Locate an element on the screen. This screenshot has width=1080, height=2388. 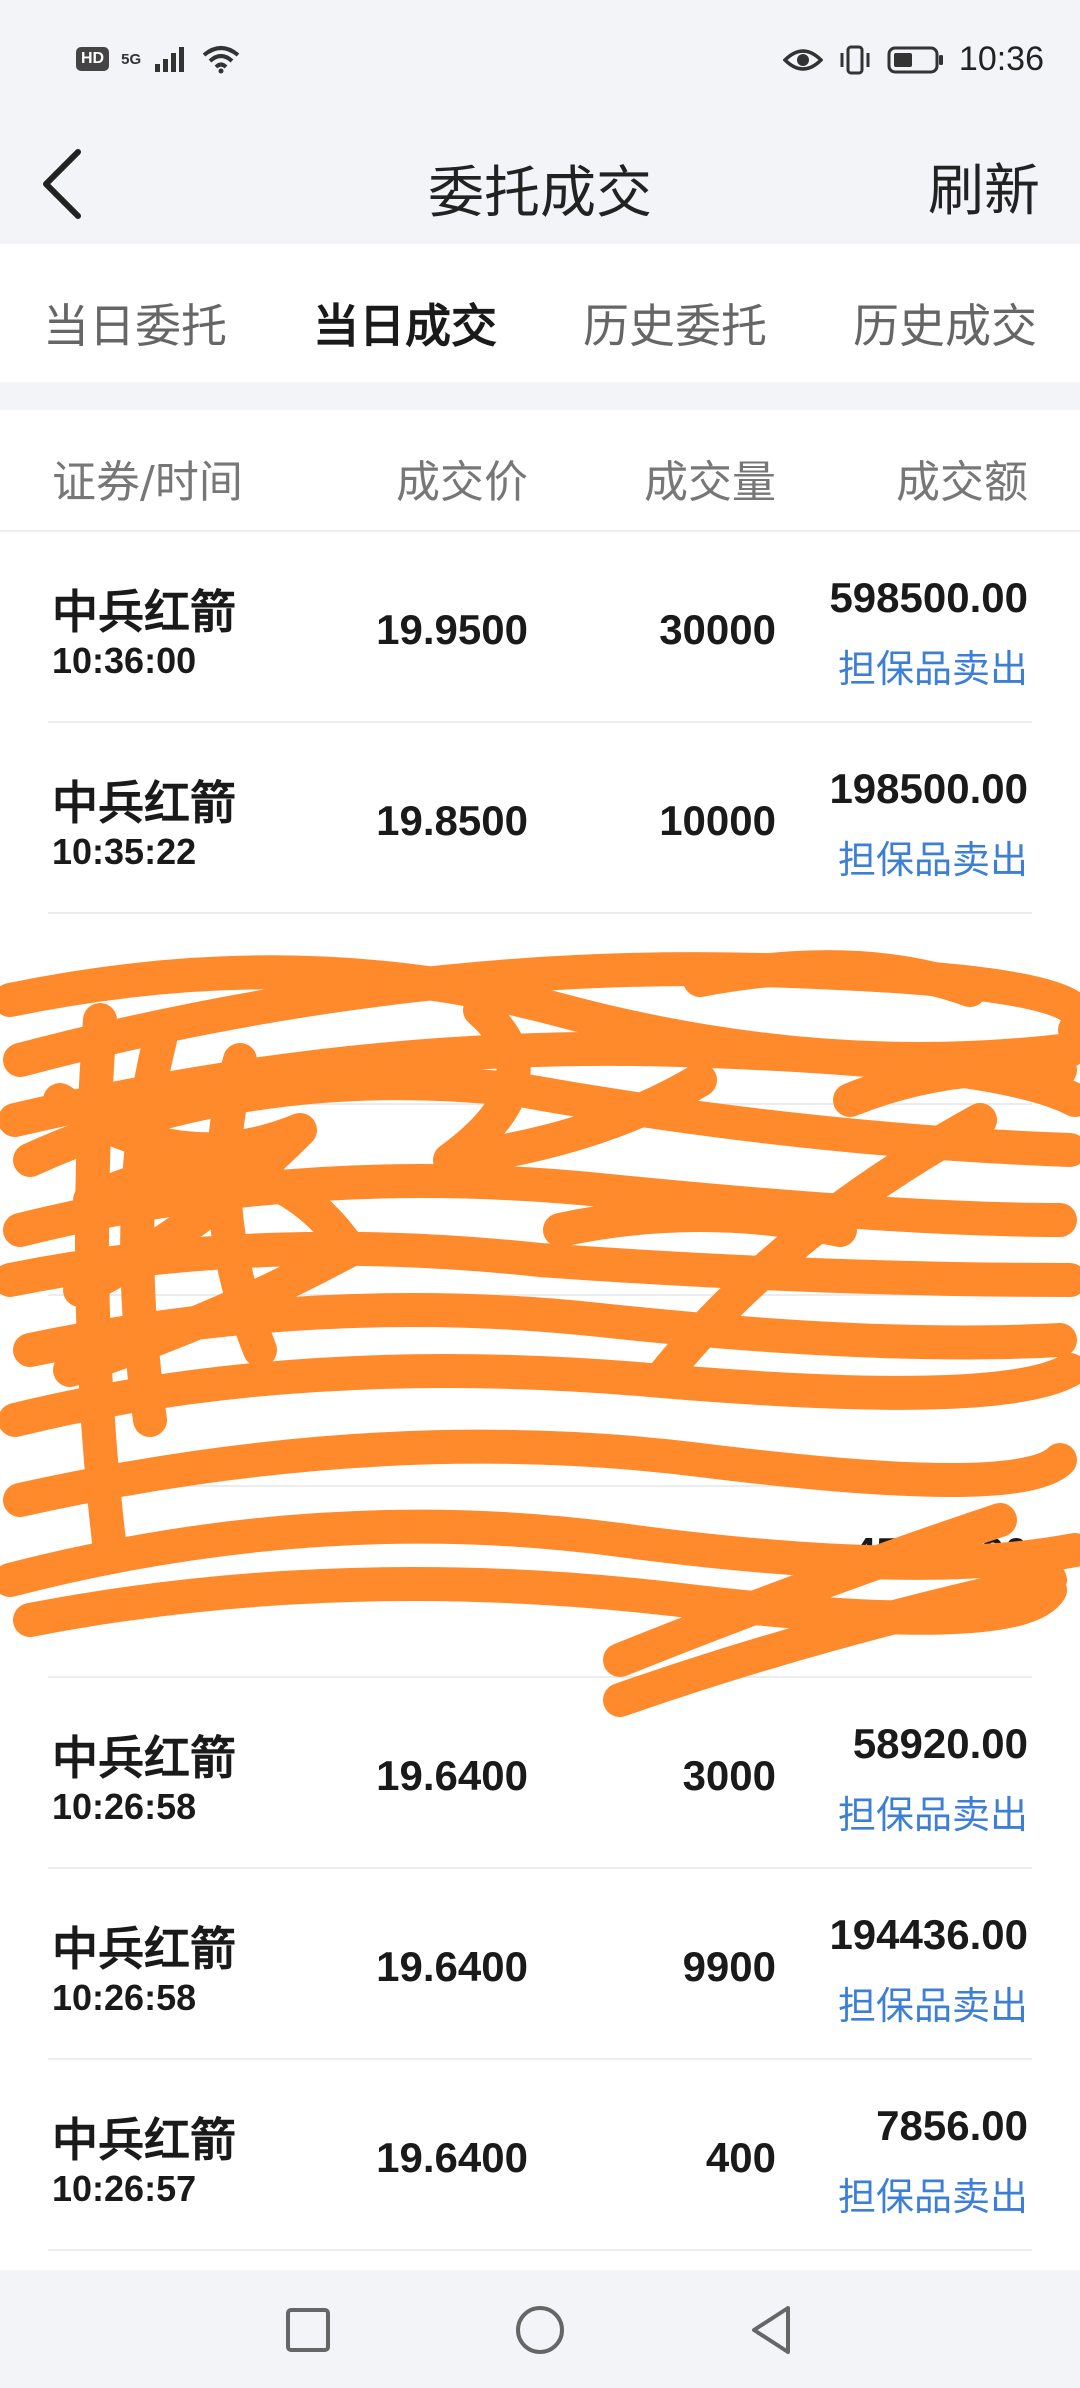
trade-quantity: 400 is located at coordinates (740, 2157).